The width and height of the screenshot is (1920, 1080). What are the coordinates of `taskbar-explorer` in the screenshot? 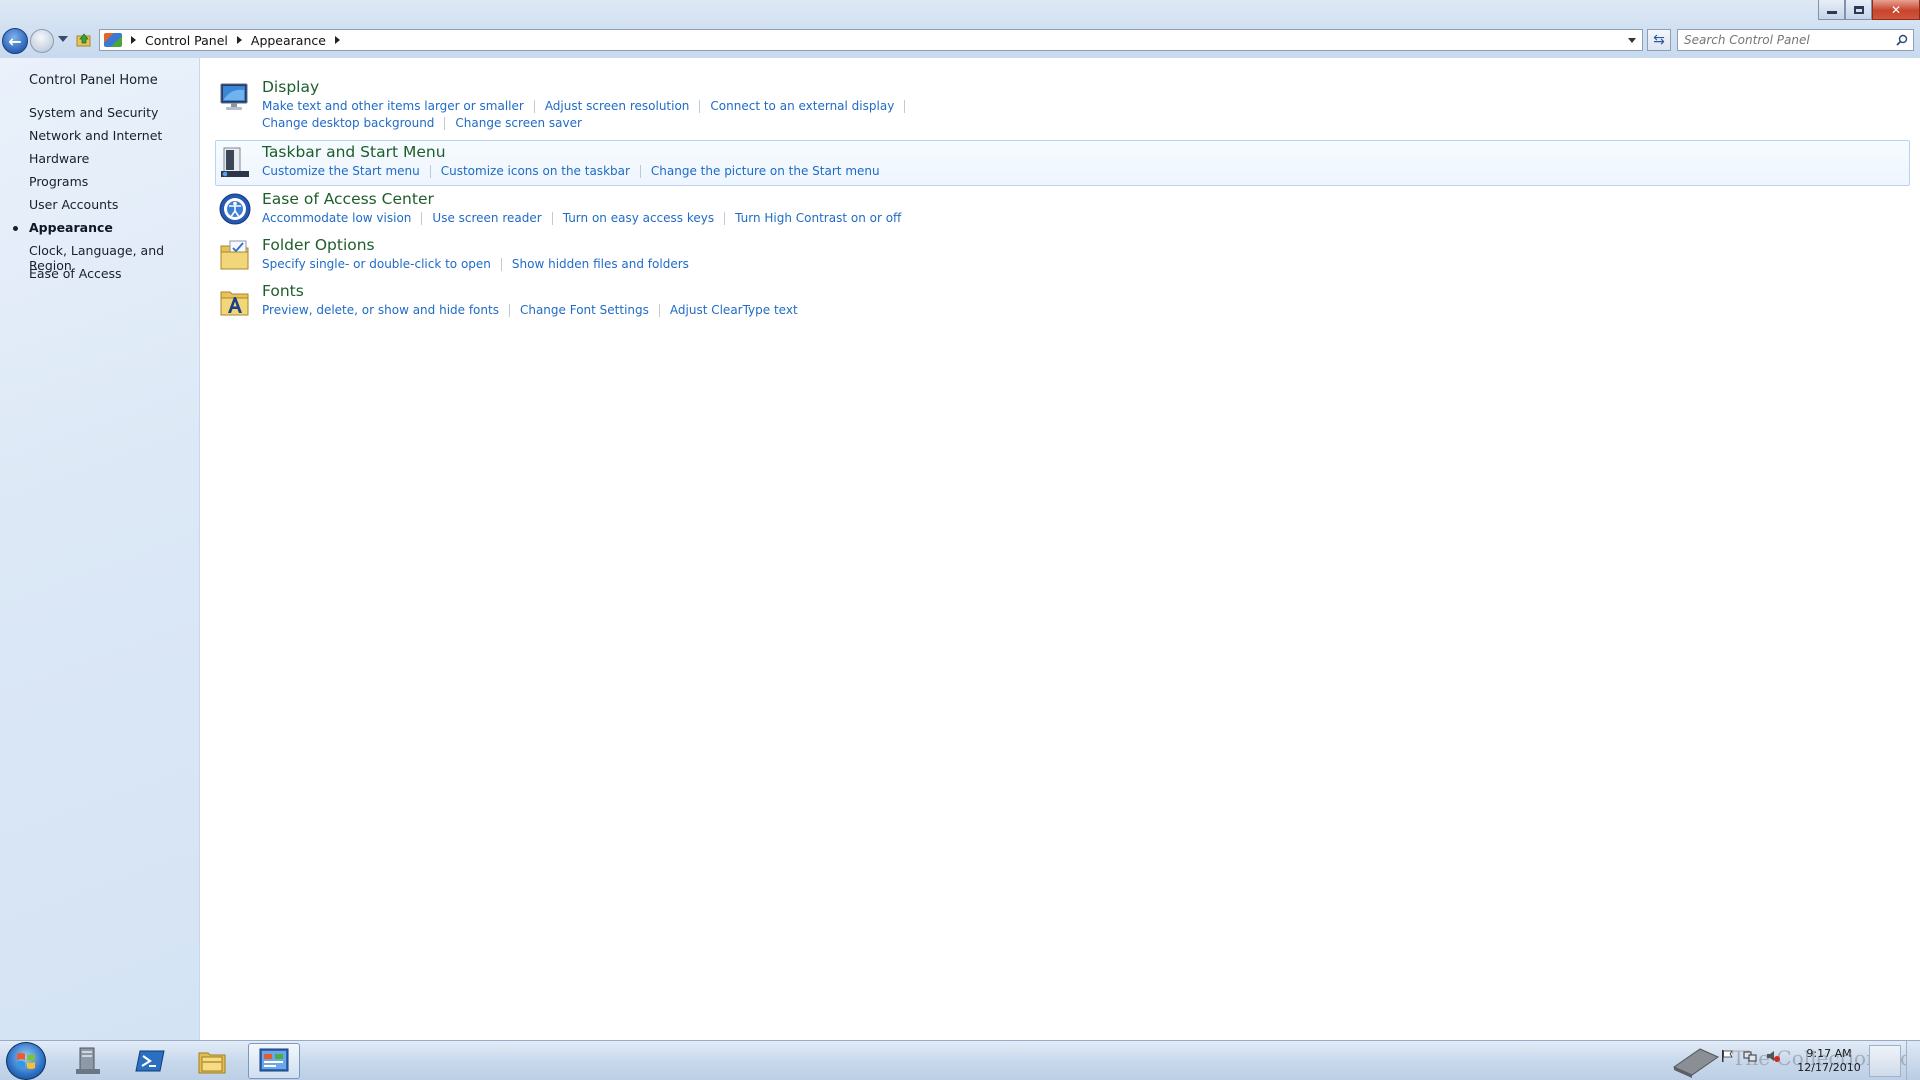 It's located at (212, 1061).